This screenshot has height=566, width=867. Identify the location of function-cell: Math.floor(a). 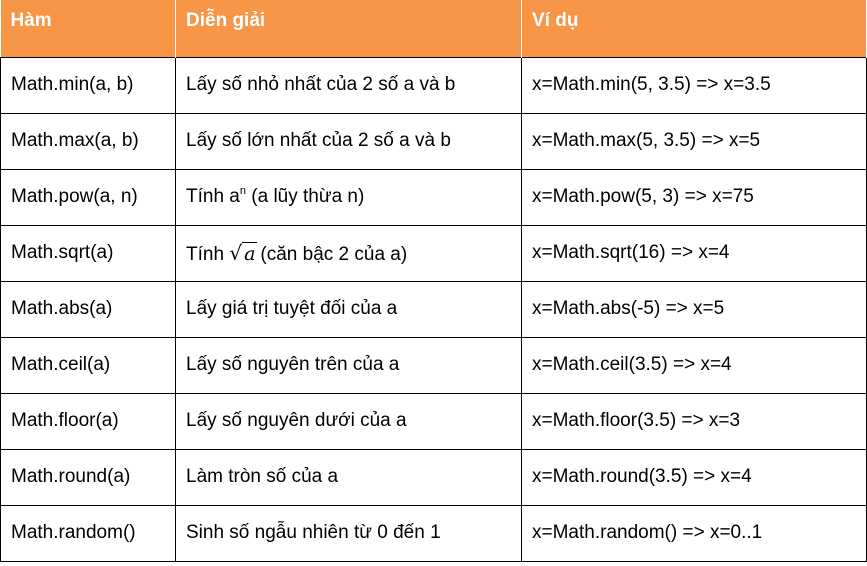
(88, 421).